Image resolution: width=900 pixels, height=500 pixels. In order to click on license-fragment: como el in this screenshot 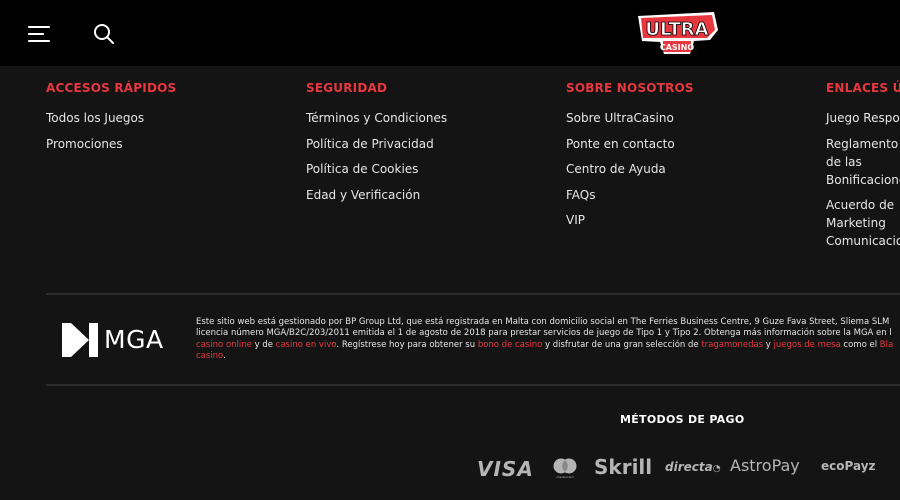, I will do `click(860, 344)`.